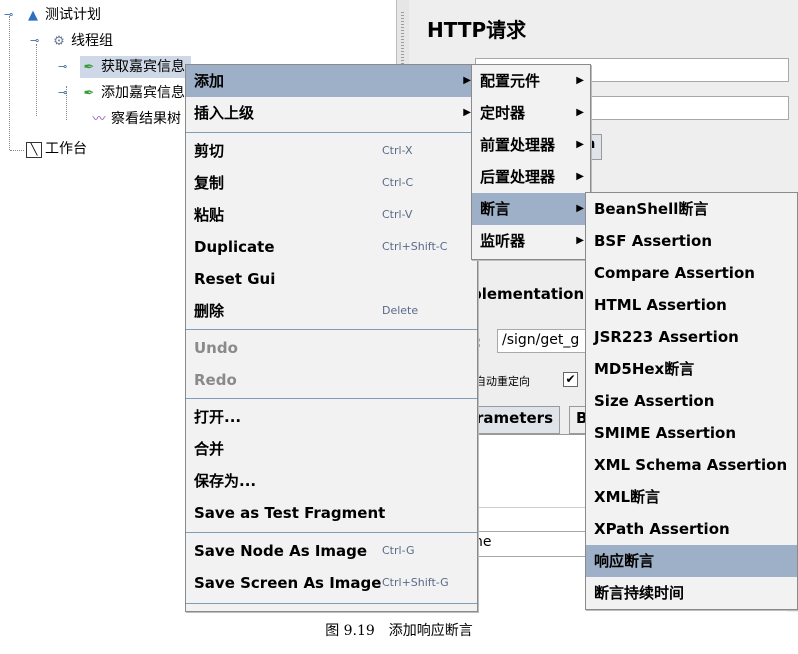 This screenshot has width=798, height=654. I want to click on tree-node-sampler-get: ✒ 获取嘉宾信息, so click(135, 67).